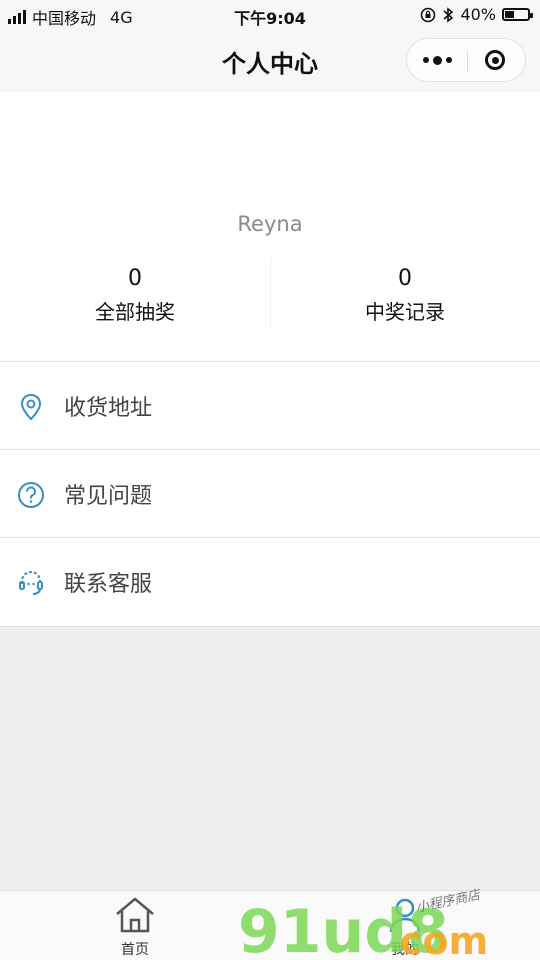  I want to click on watermark-tagline: 小程序商店, so click(449, 902).